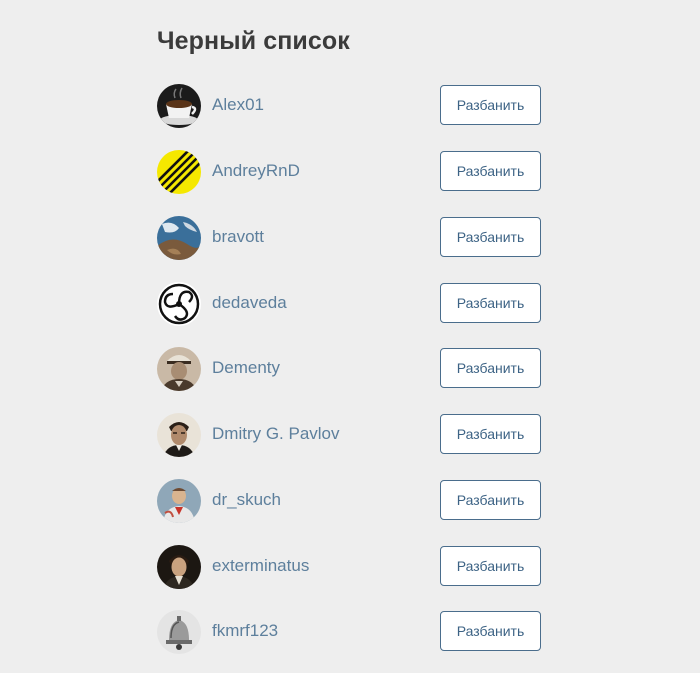 The image size is (700, 673). Describe the element at coordinates (260, 566) in the screenshot. I see `username-link: exterminatus` at that location.